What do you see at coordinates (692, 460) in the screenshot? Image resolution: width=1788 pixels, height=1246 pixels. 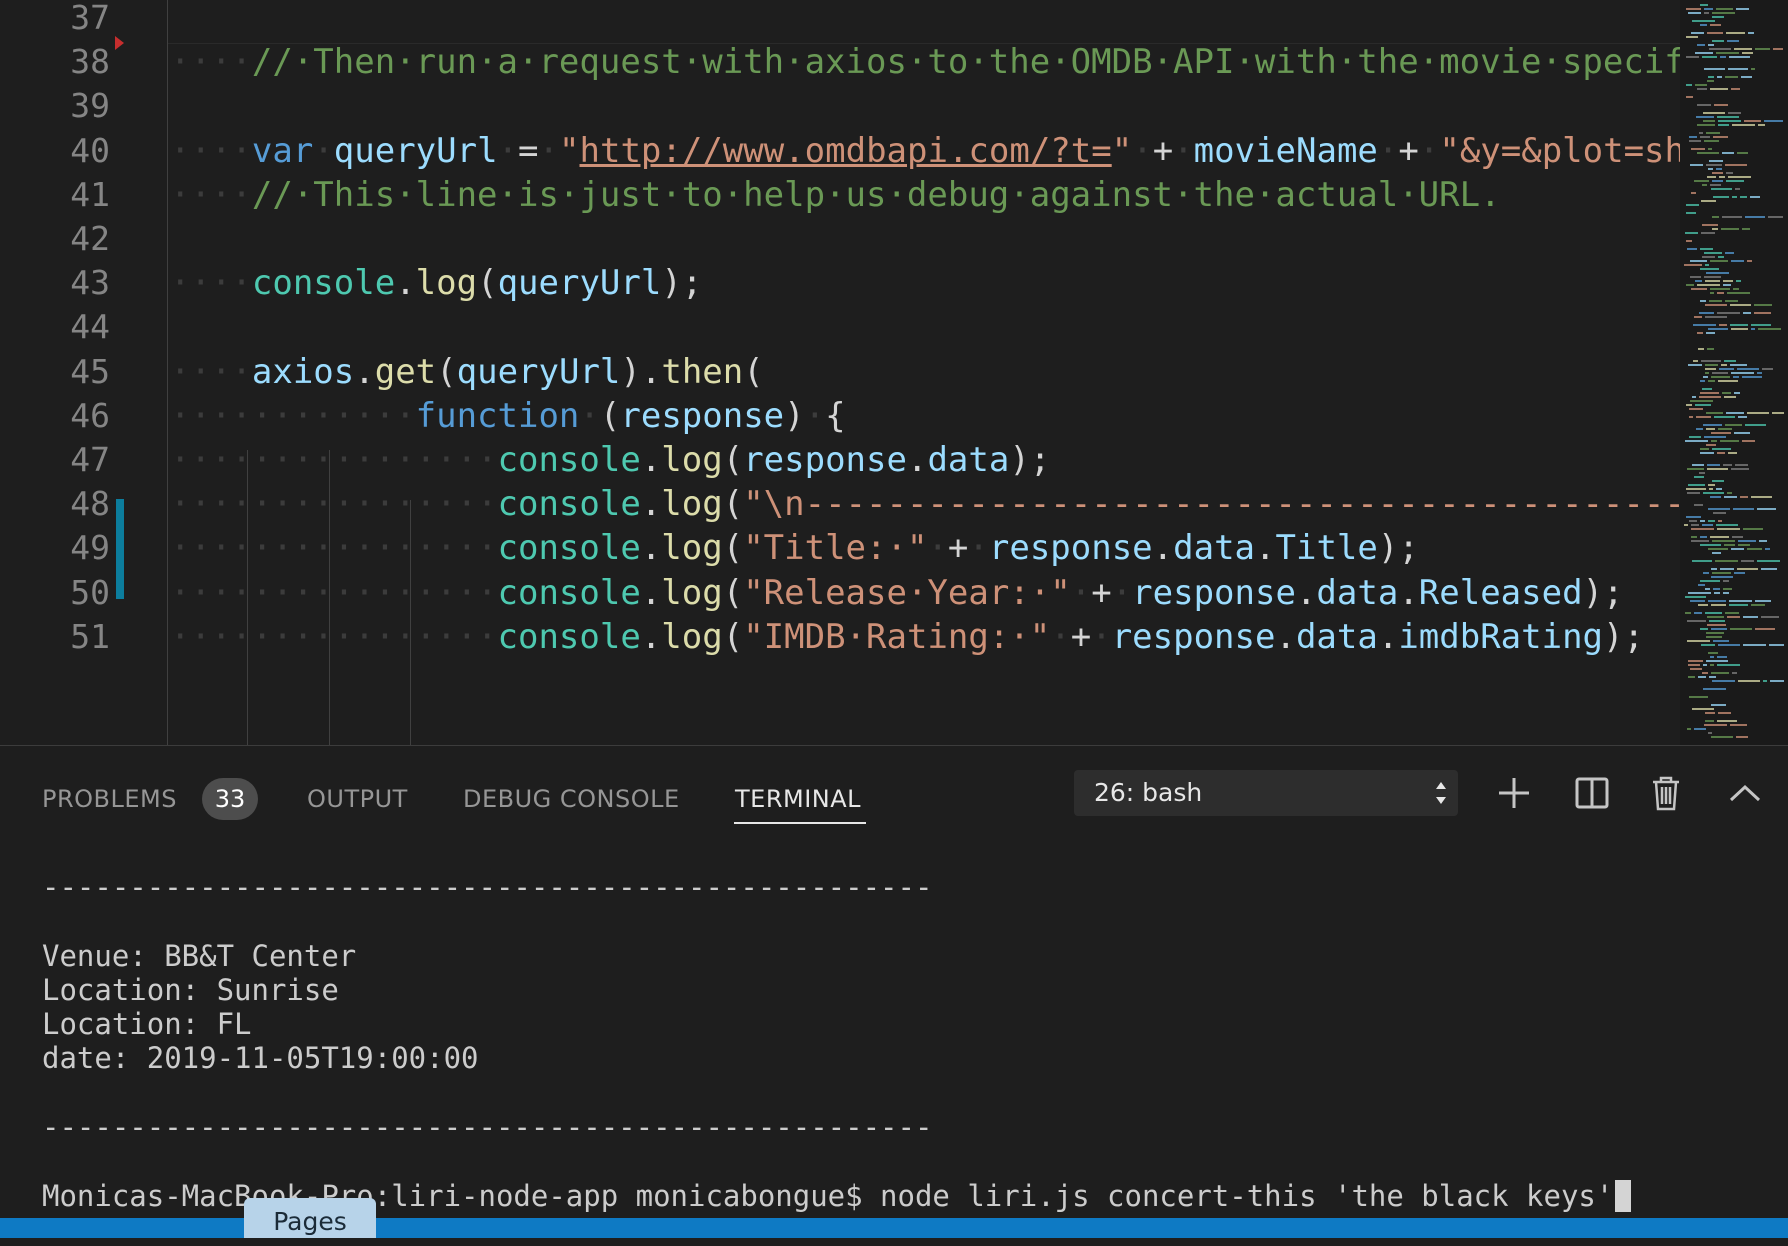 I see `code-function: log` at bounding box center [692, 460].